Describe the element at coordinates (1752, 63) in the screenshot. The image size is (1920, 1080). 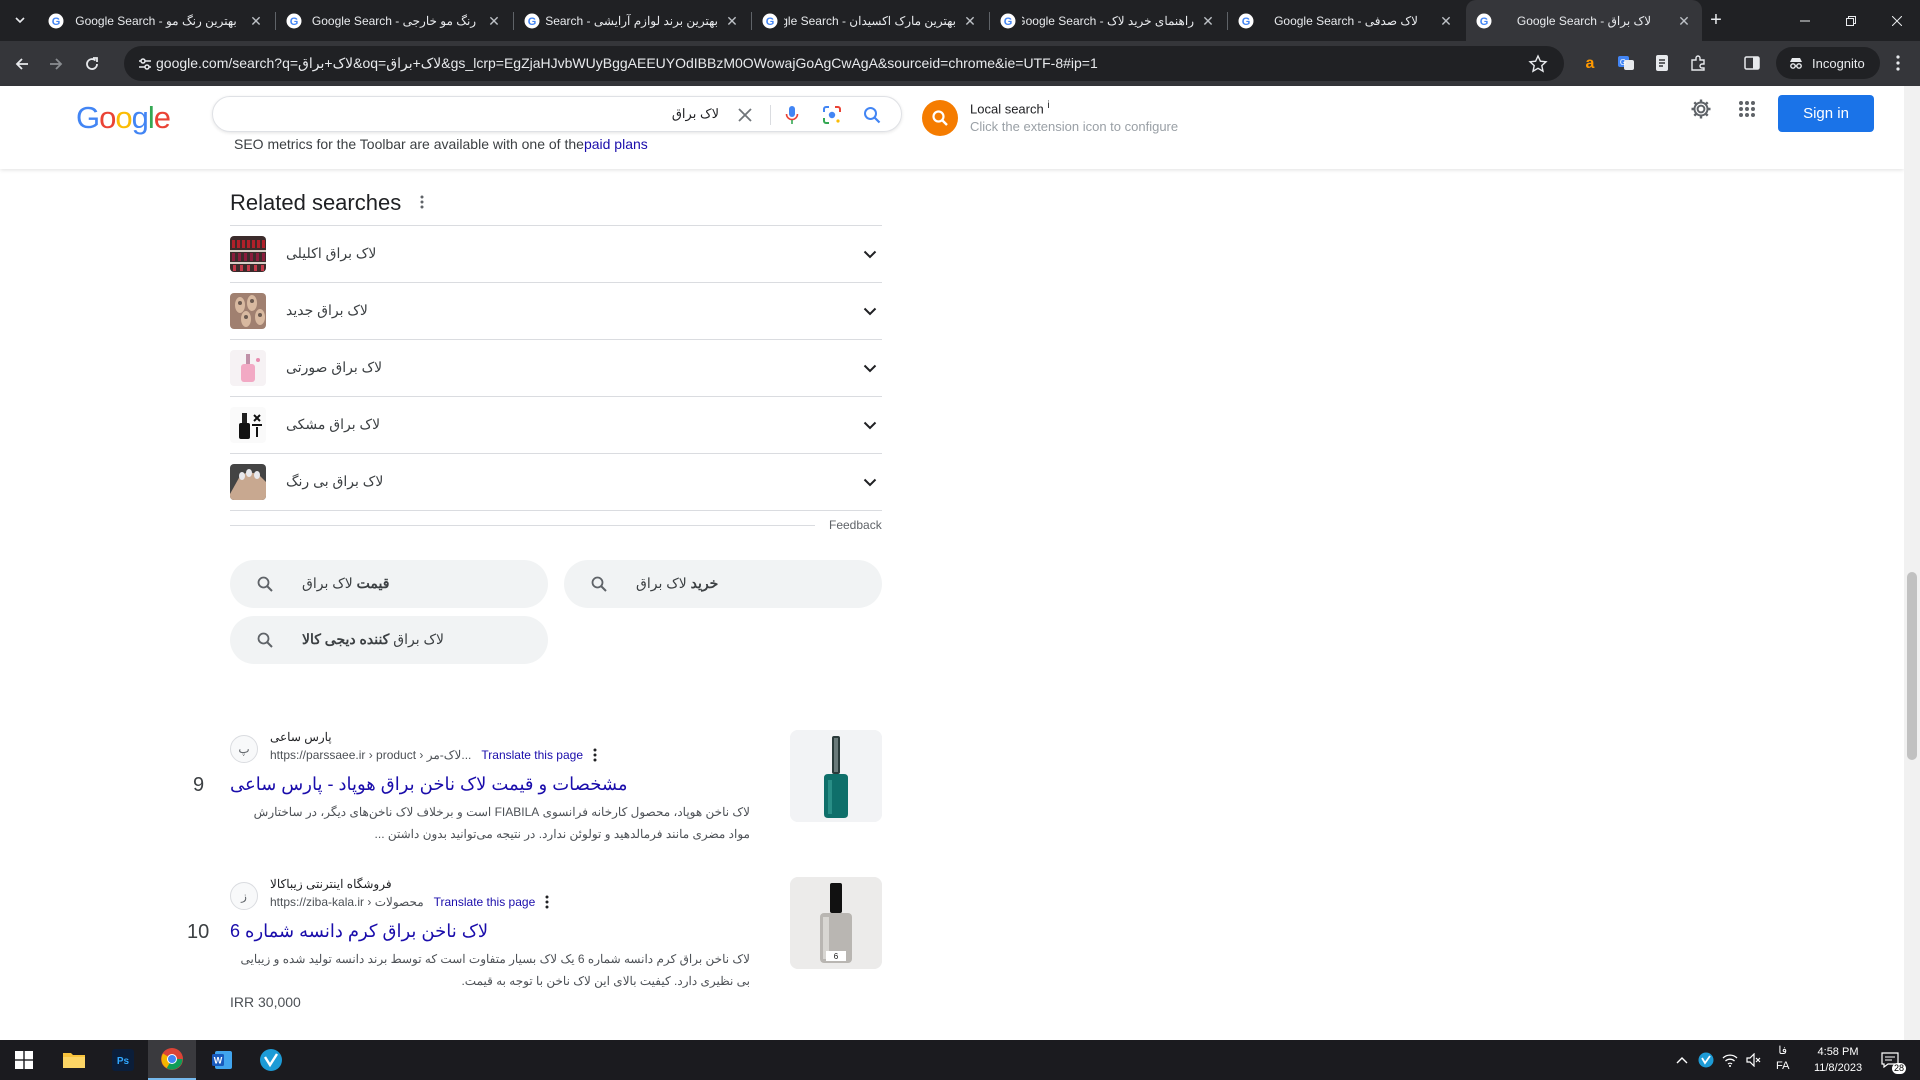
I see `side-panel-icon` at that location.